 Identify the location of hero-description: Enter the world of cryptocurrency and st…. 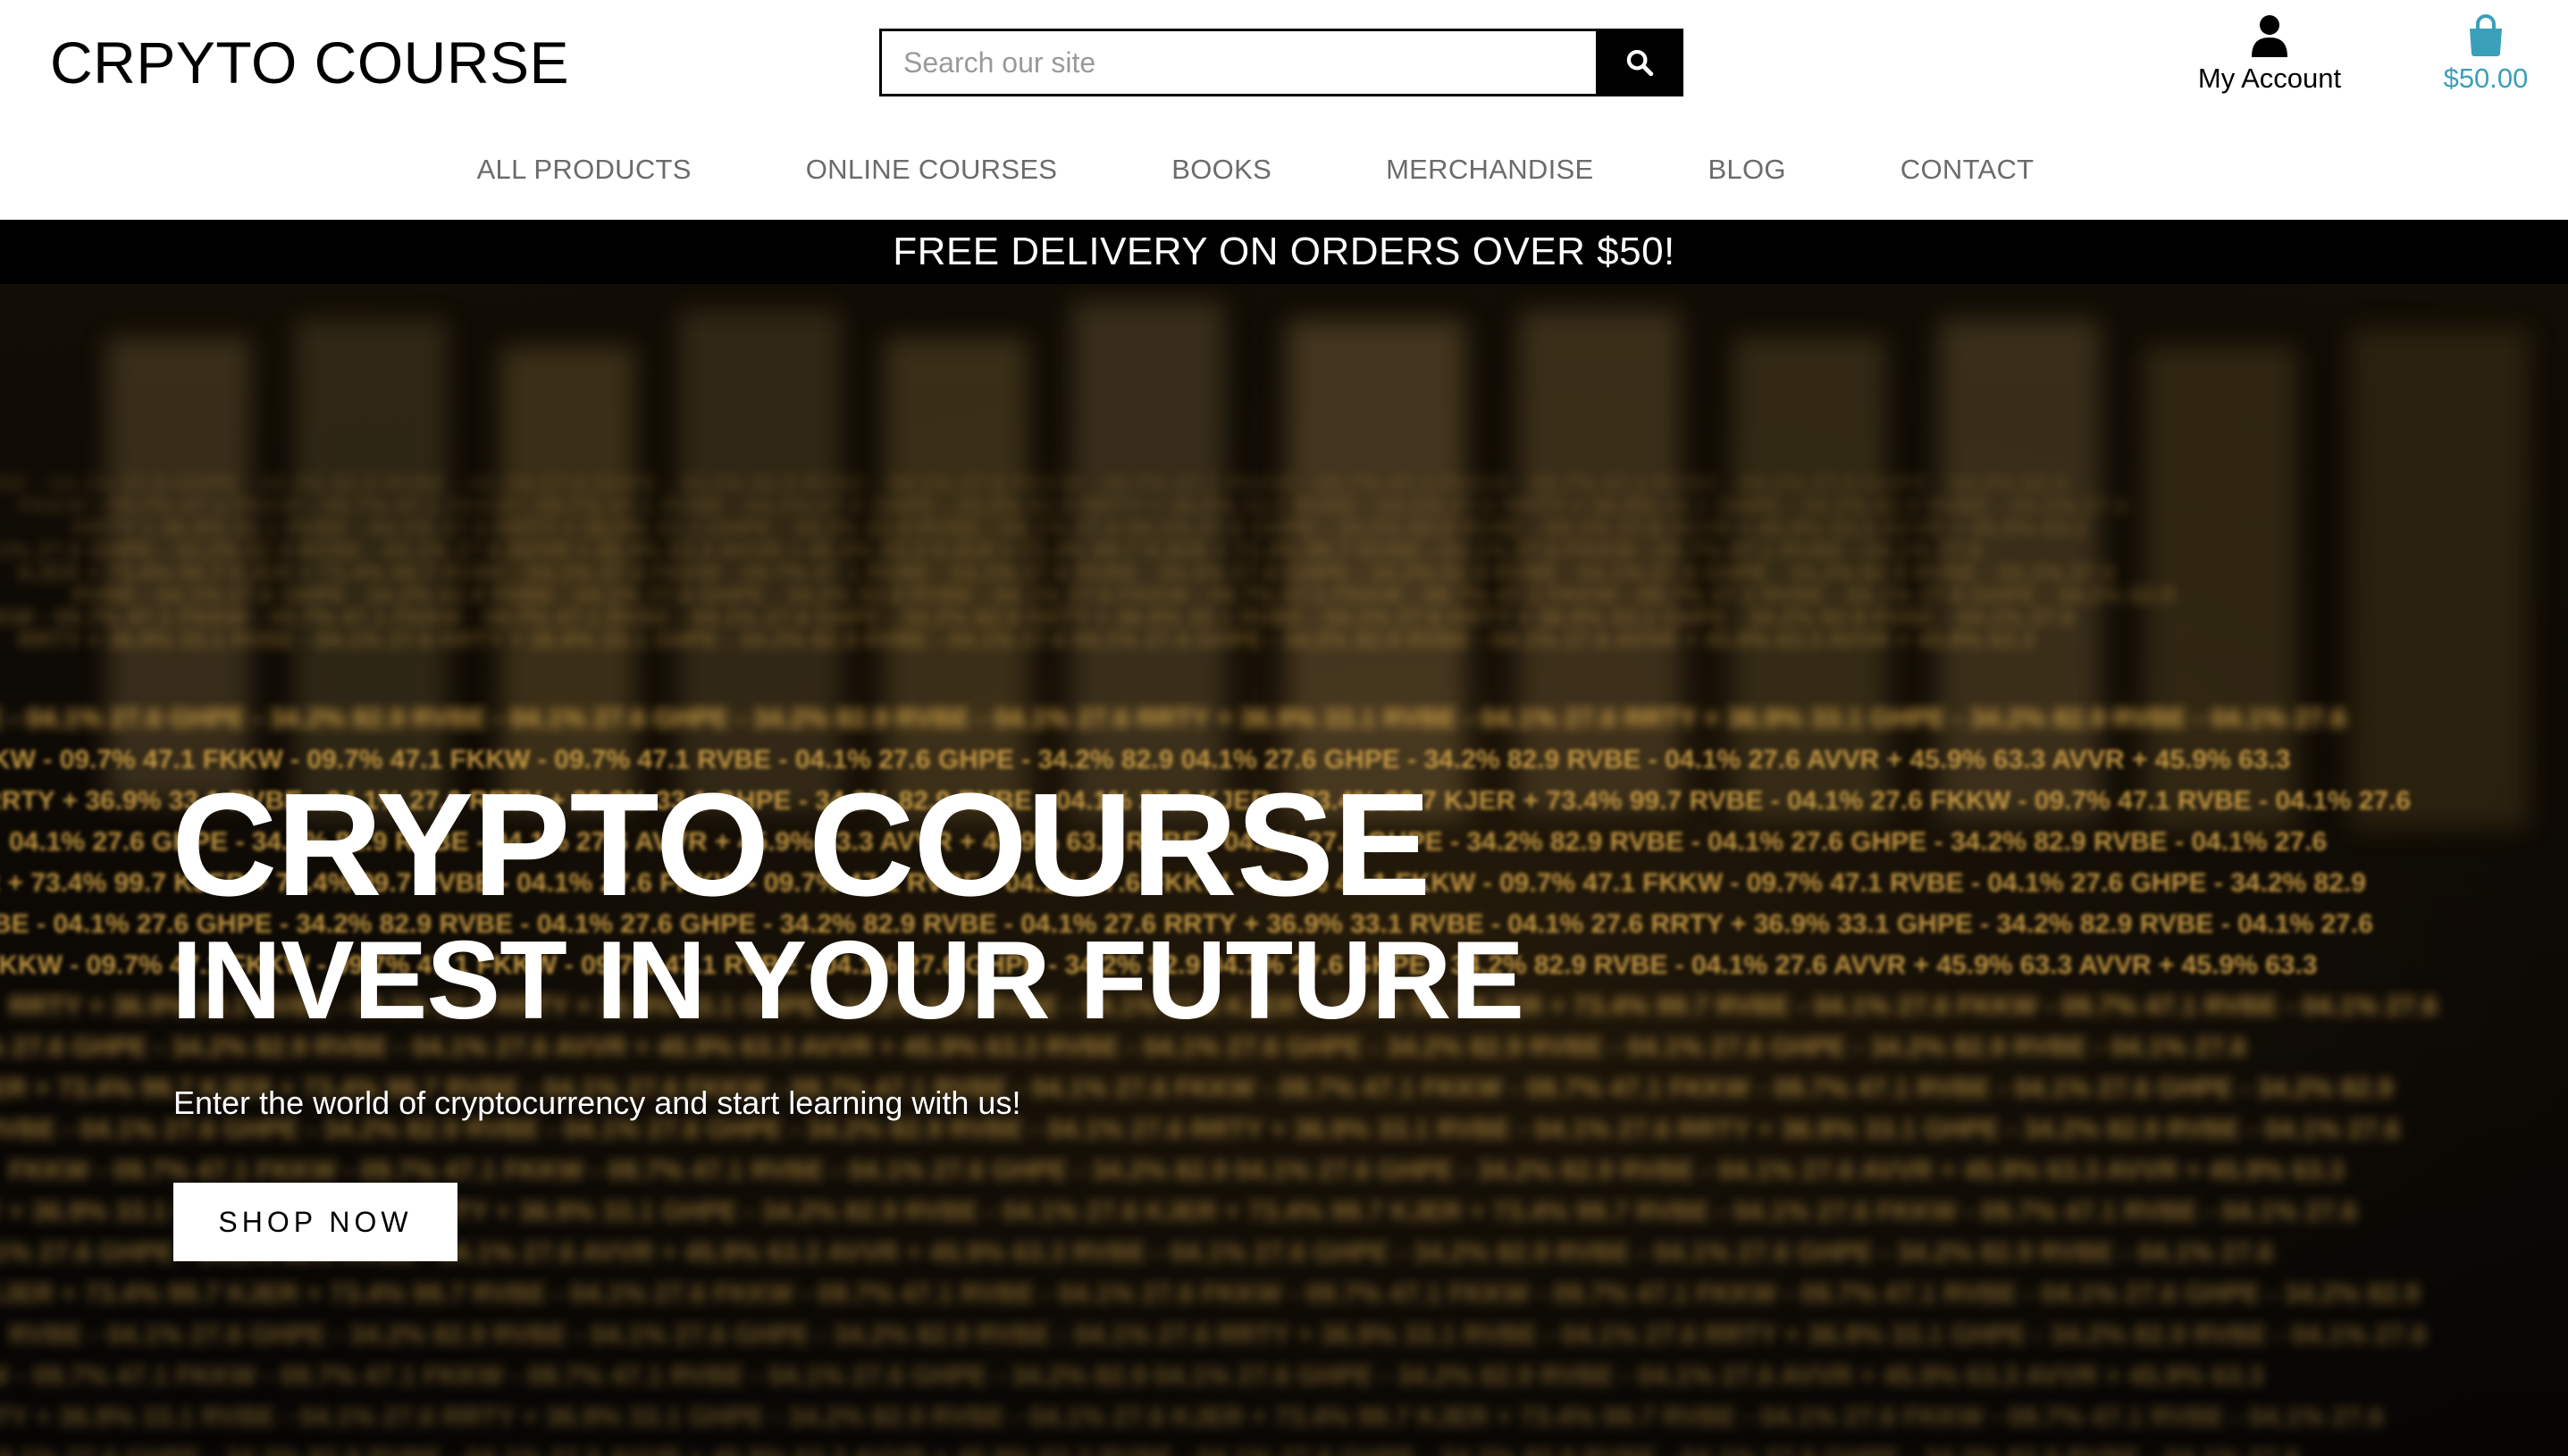
(597, 1102).